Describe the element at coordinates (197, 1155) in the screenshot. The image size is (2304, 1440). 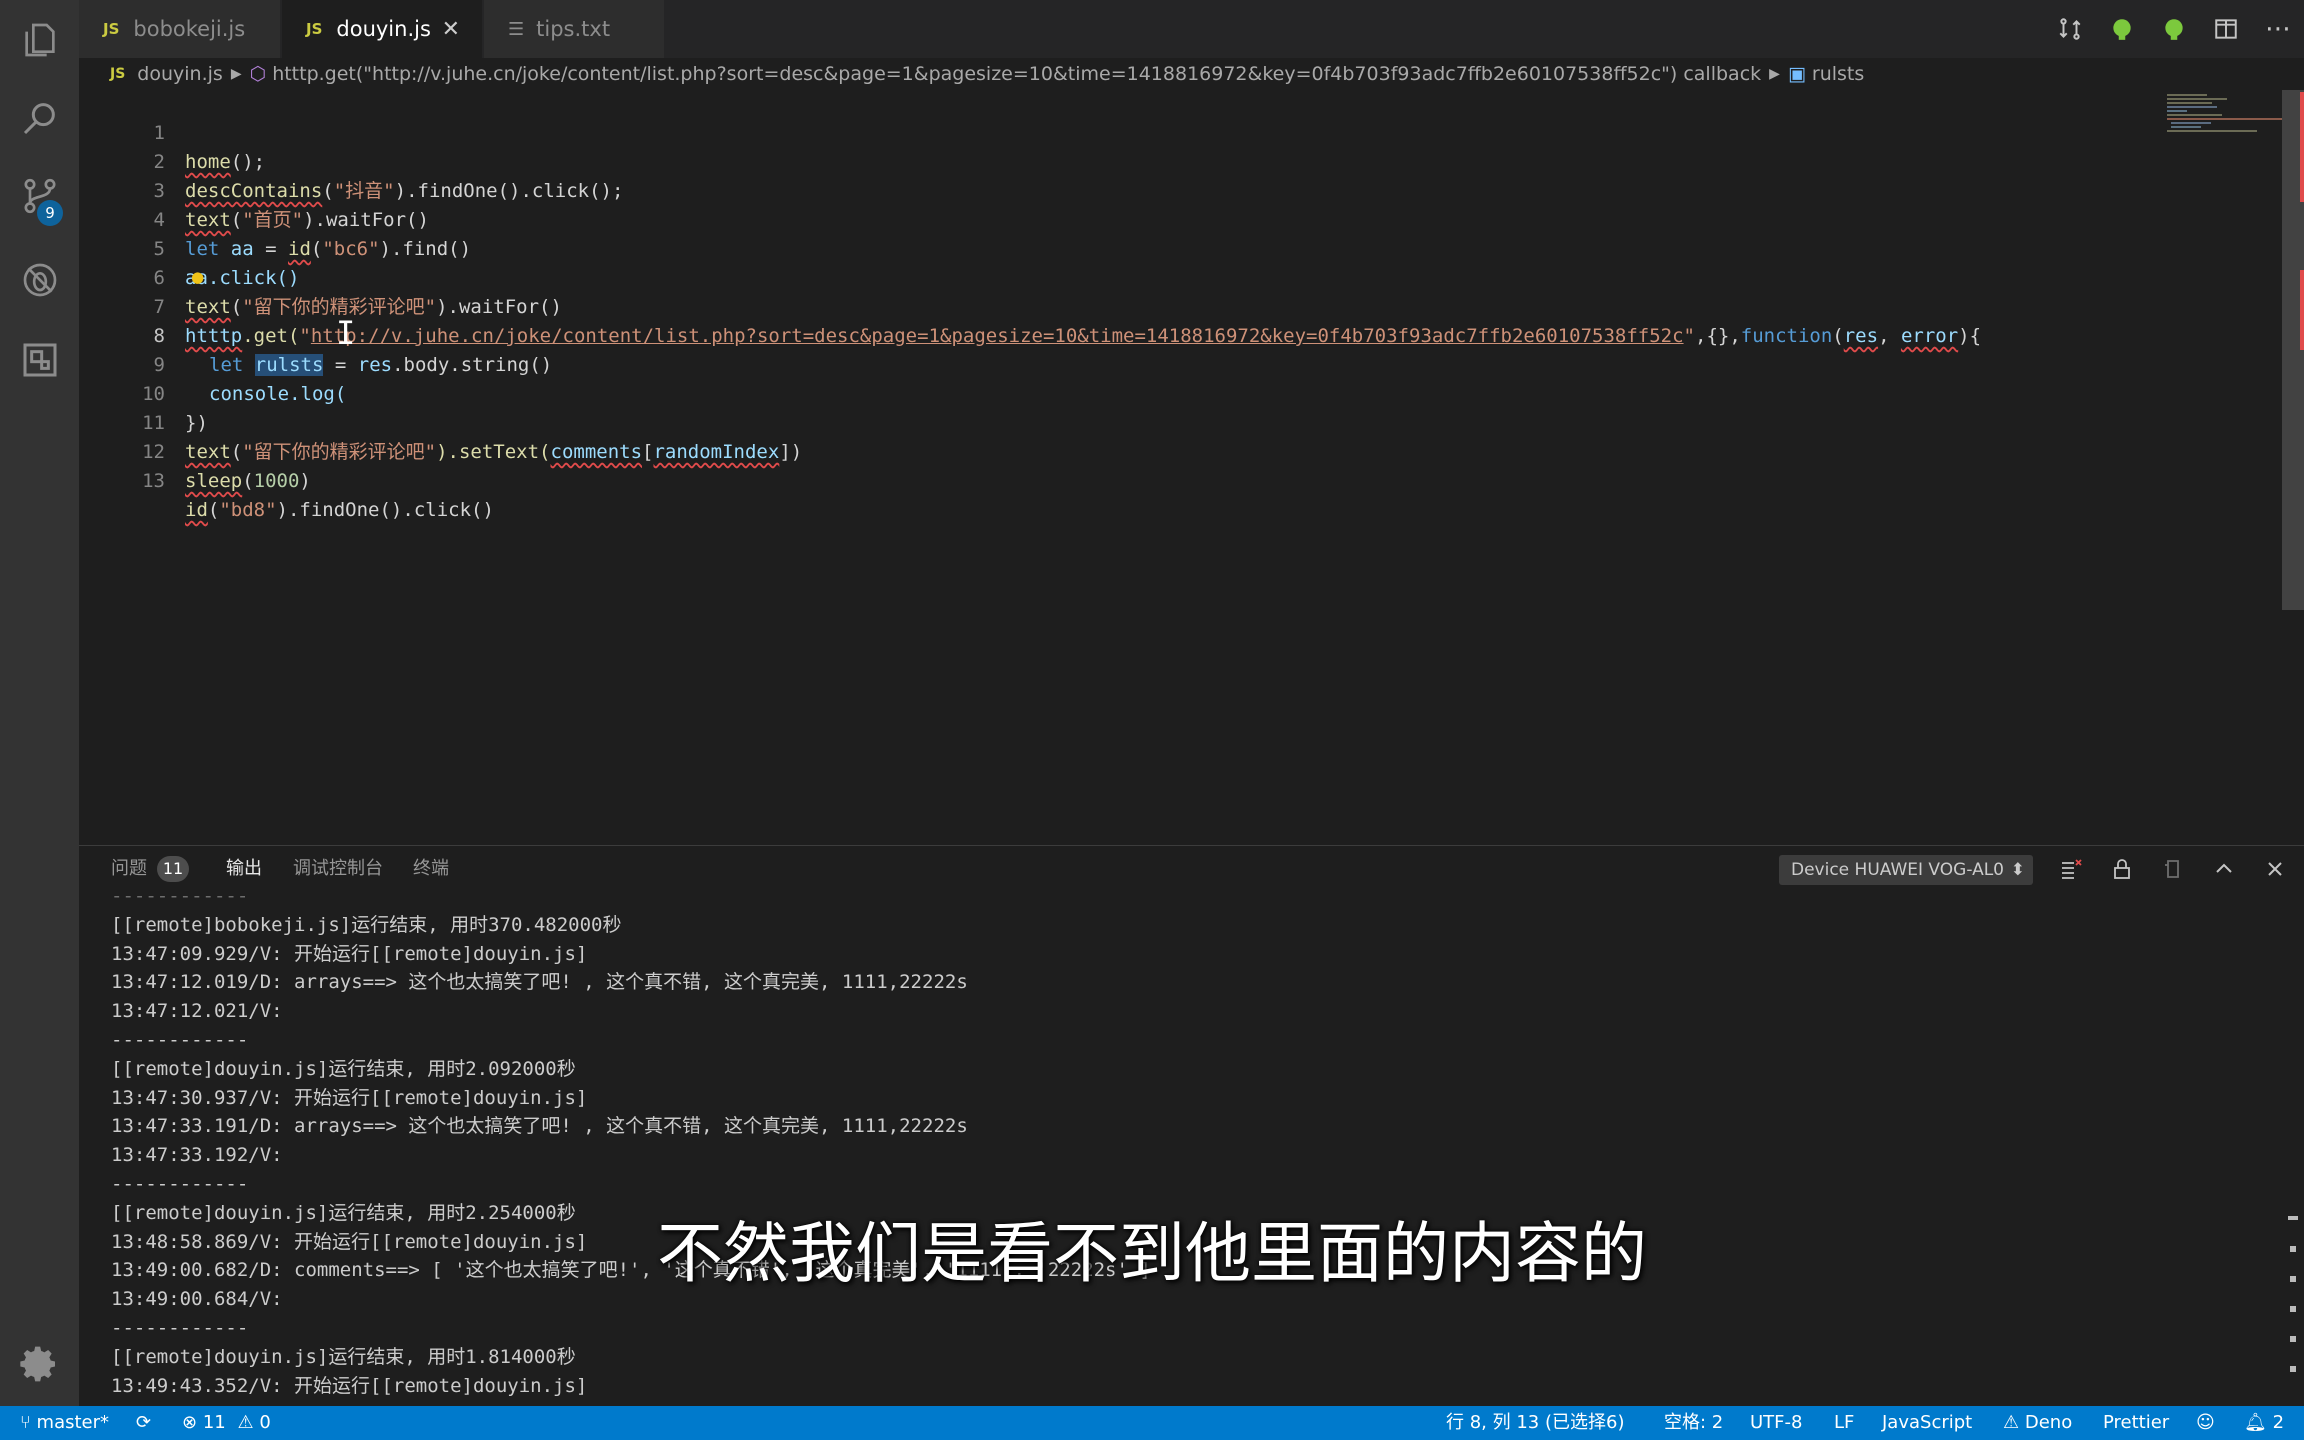
I see `log-line: 13:47:33.192/V:` at that location.